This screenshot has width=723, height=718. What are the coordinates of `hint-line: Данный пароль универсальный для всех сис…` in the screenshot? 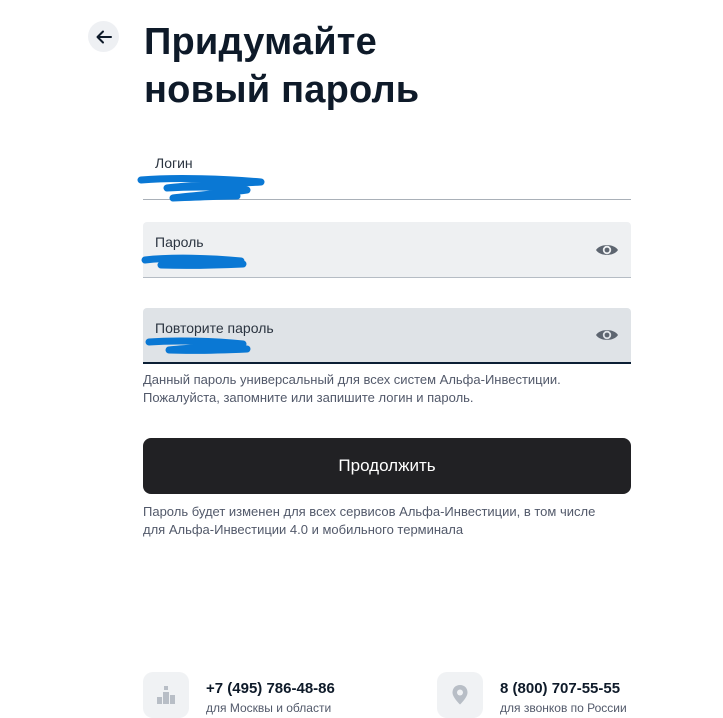 It's located at (352, 379).